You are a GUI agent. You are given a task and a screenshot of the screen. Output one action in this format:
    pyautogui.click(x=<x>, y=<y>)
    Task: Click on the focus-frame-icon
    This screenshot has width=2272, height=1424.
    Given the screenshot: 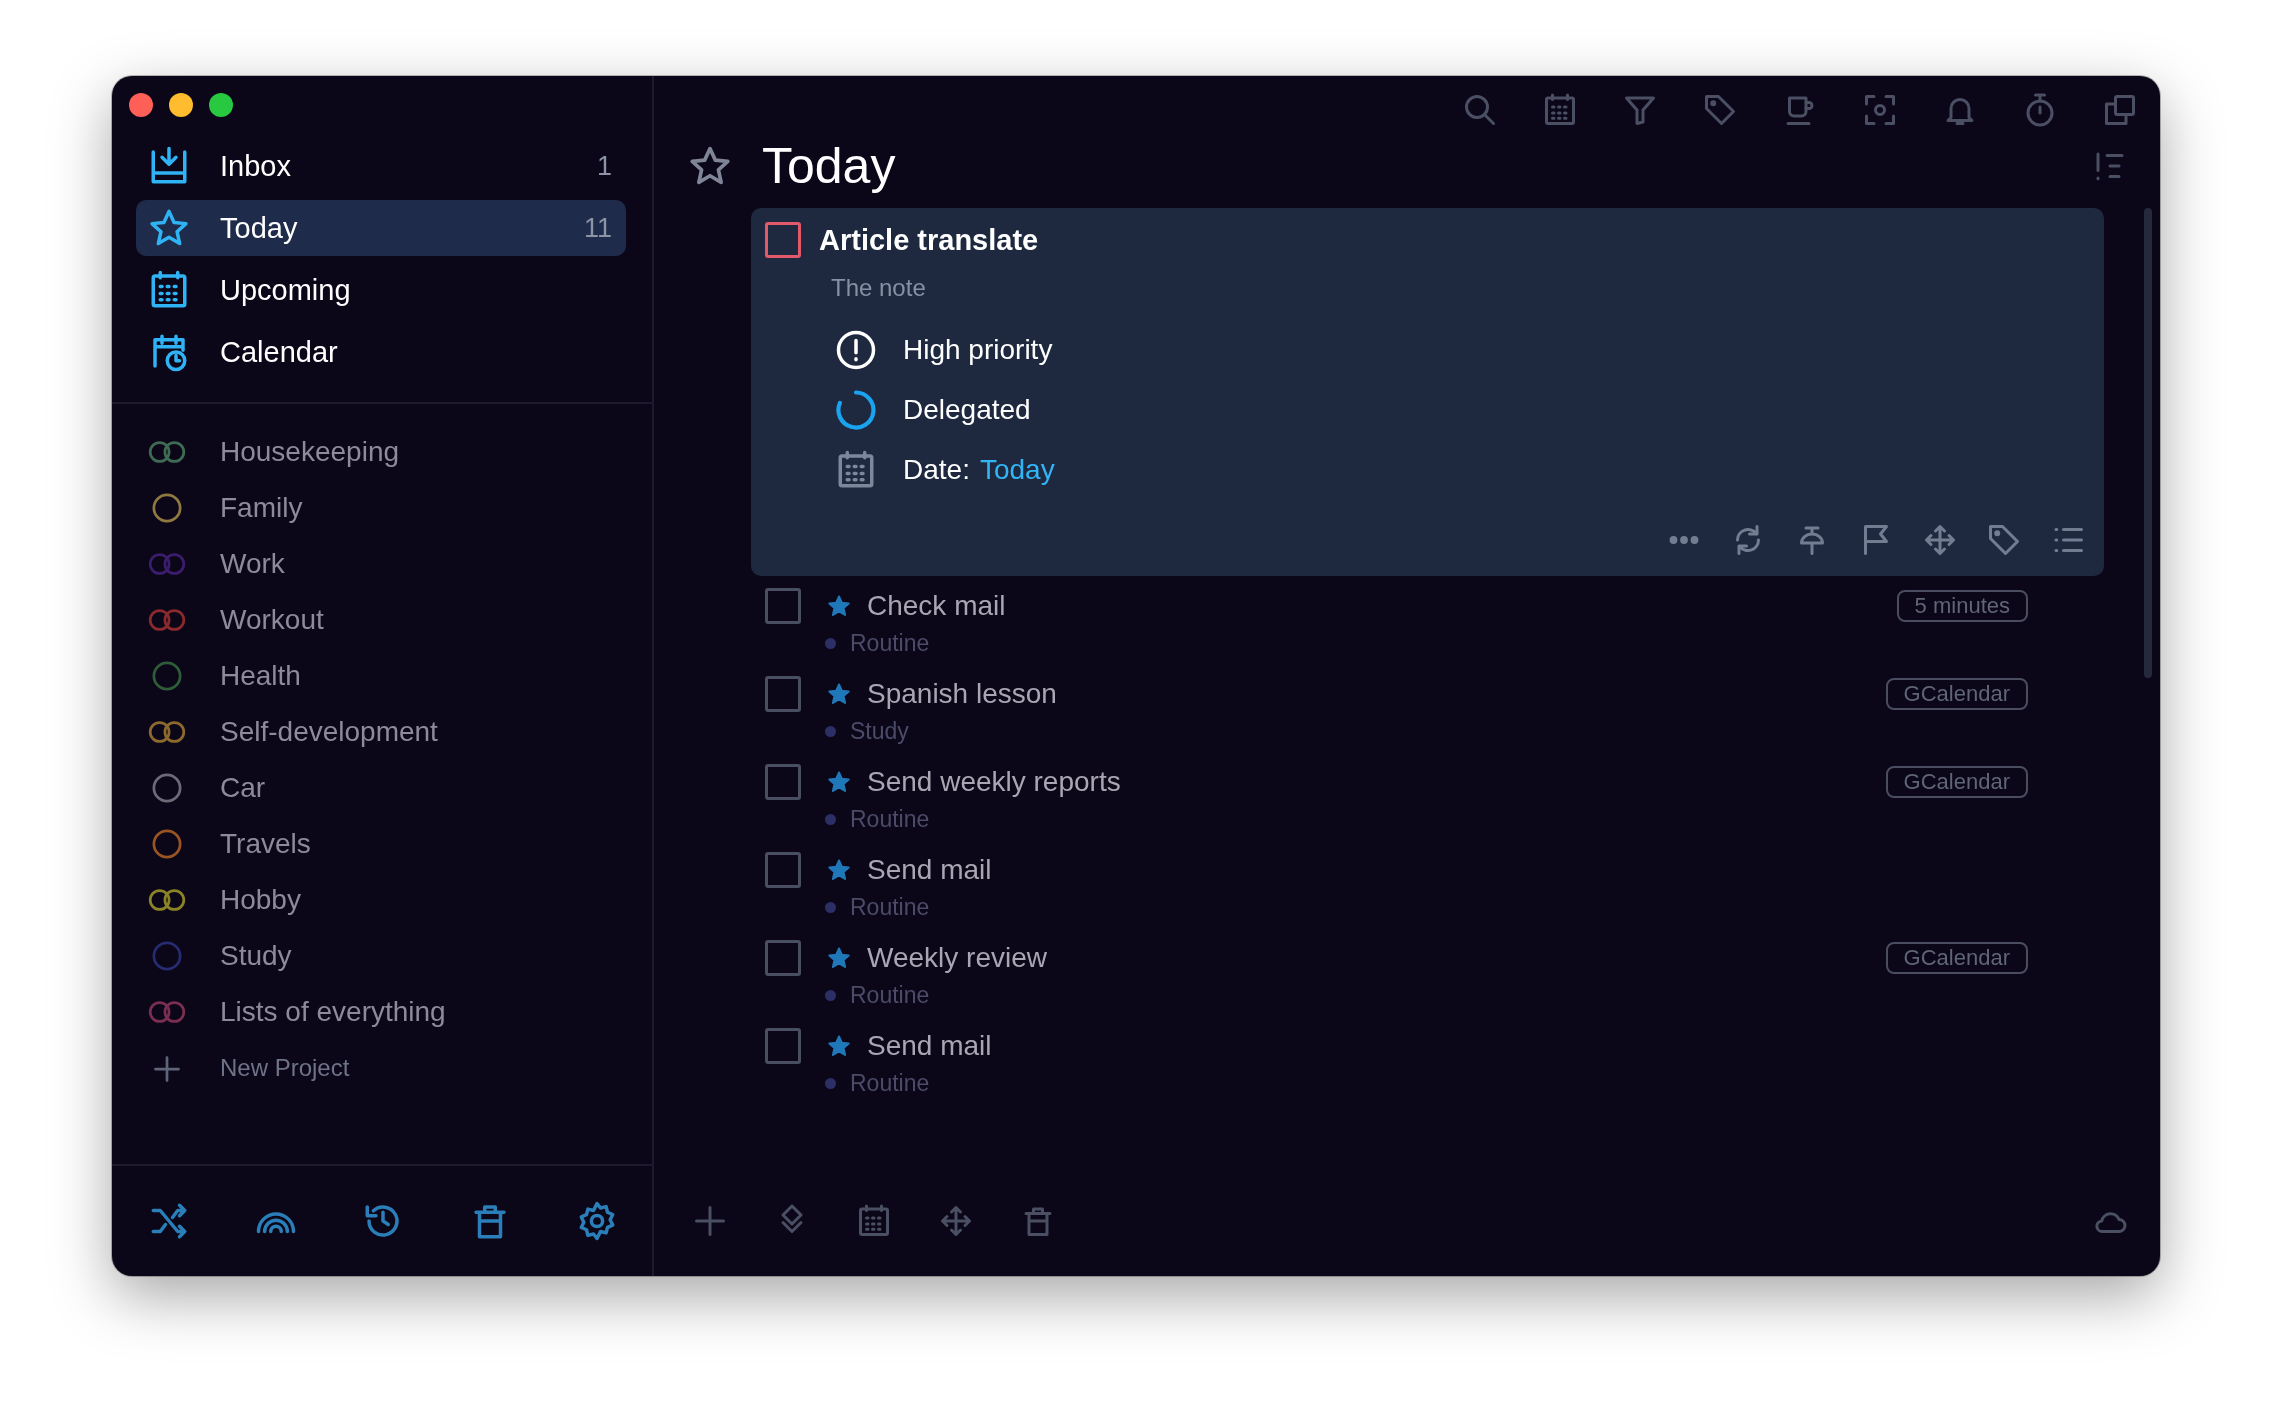 What is the action you would take?
    pyautogui.click(x=1880, y=110)
    